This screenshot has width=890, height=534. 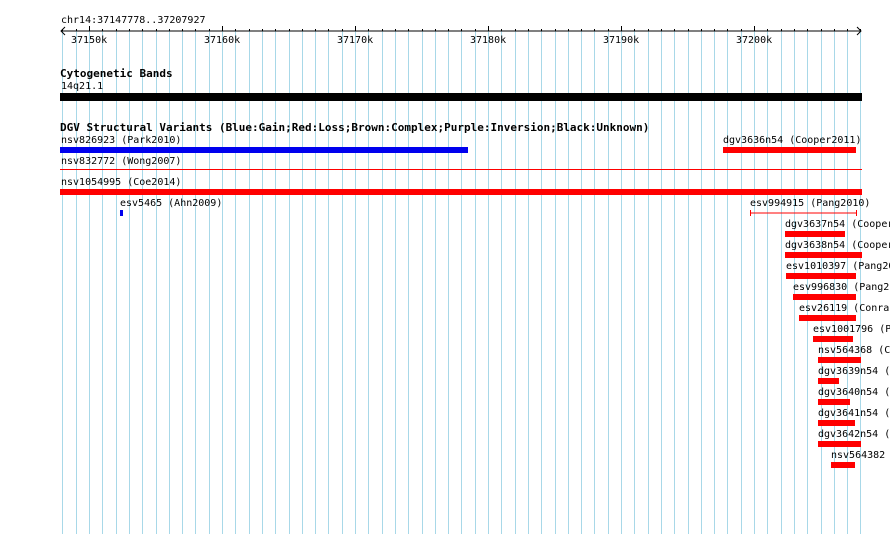 I want to click on tick-label: 37180k, so click(x=488, y=40).